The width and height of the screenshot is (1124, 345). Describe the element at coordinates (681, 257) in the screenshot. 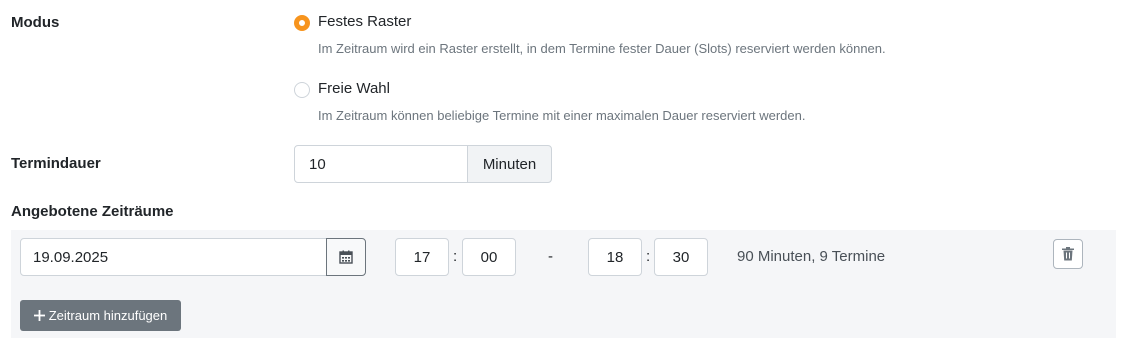

I see `end-minute-input: 30` at that location.